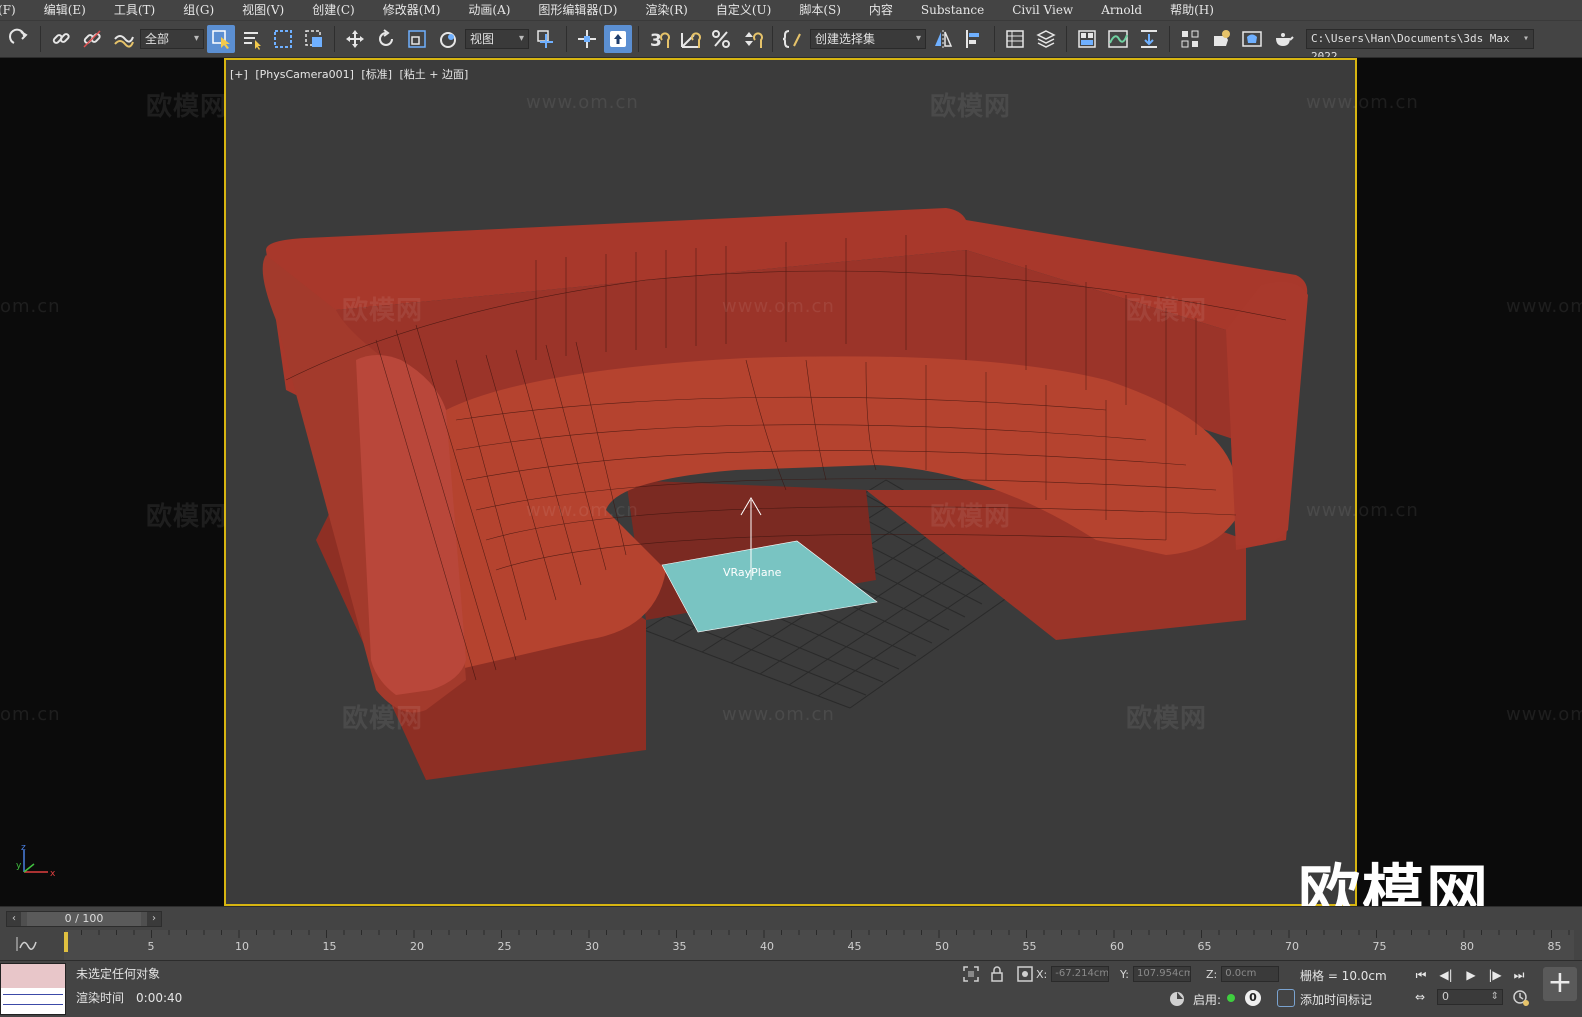 This screenshot has width=1582, height=1017. What do you see at coordinates (743, 10) in the screenshot?
I see `menu-item: 自定义(U)` at bounding box center [743, 10].